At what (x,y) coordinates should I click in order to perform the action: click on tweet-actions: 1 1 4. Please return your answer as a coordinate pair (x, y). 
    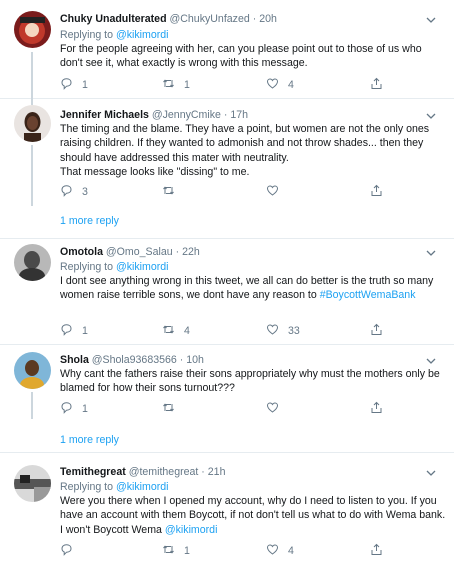
    Looking at the image, I should click on (240, 85).